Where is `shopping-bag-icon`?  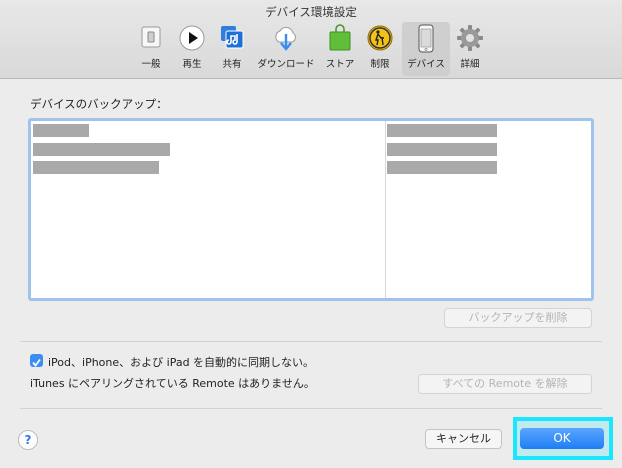
shopping-bag-icon is located at coordinates (340, 37).